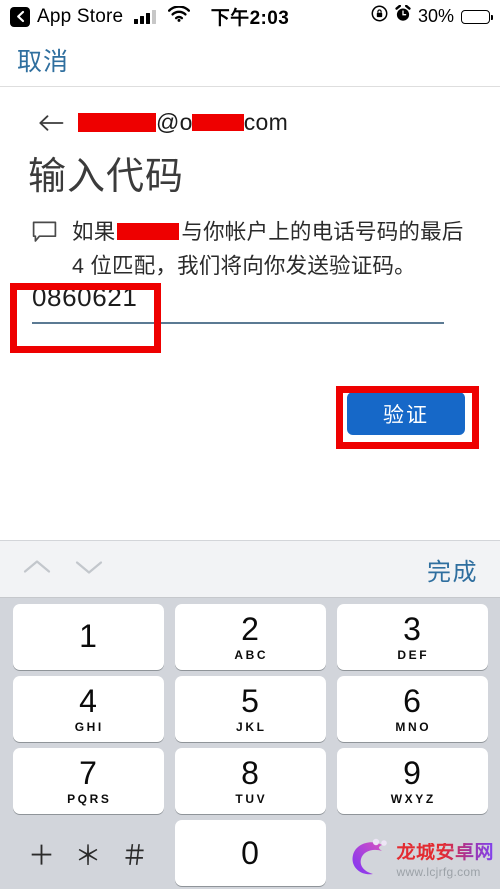 The height and width of the screenshot is (889, 500). I want to click on wifi-icon, so click(179, 16).